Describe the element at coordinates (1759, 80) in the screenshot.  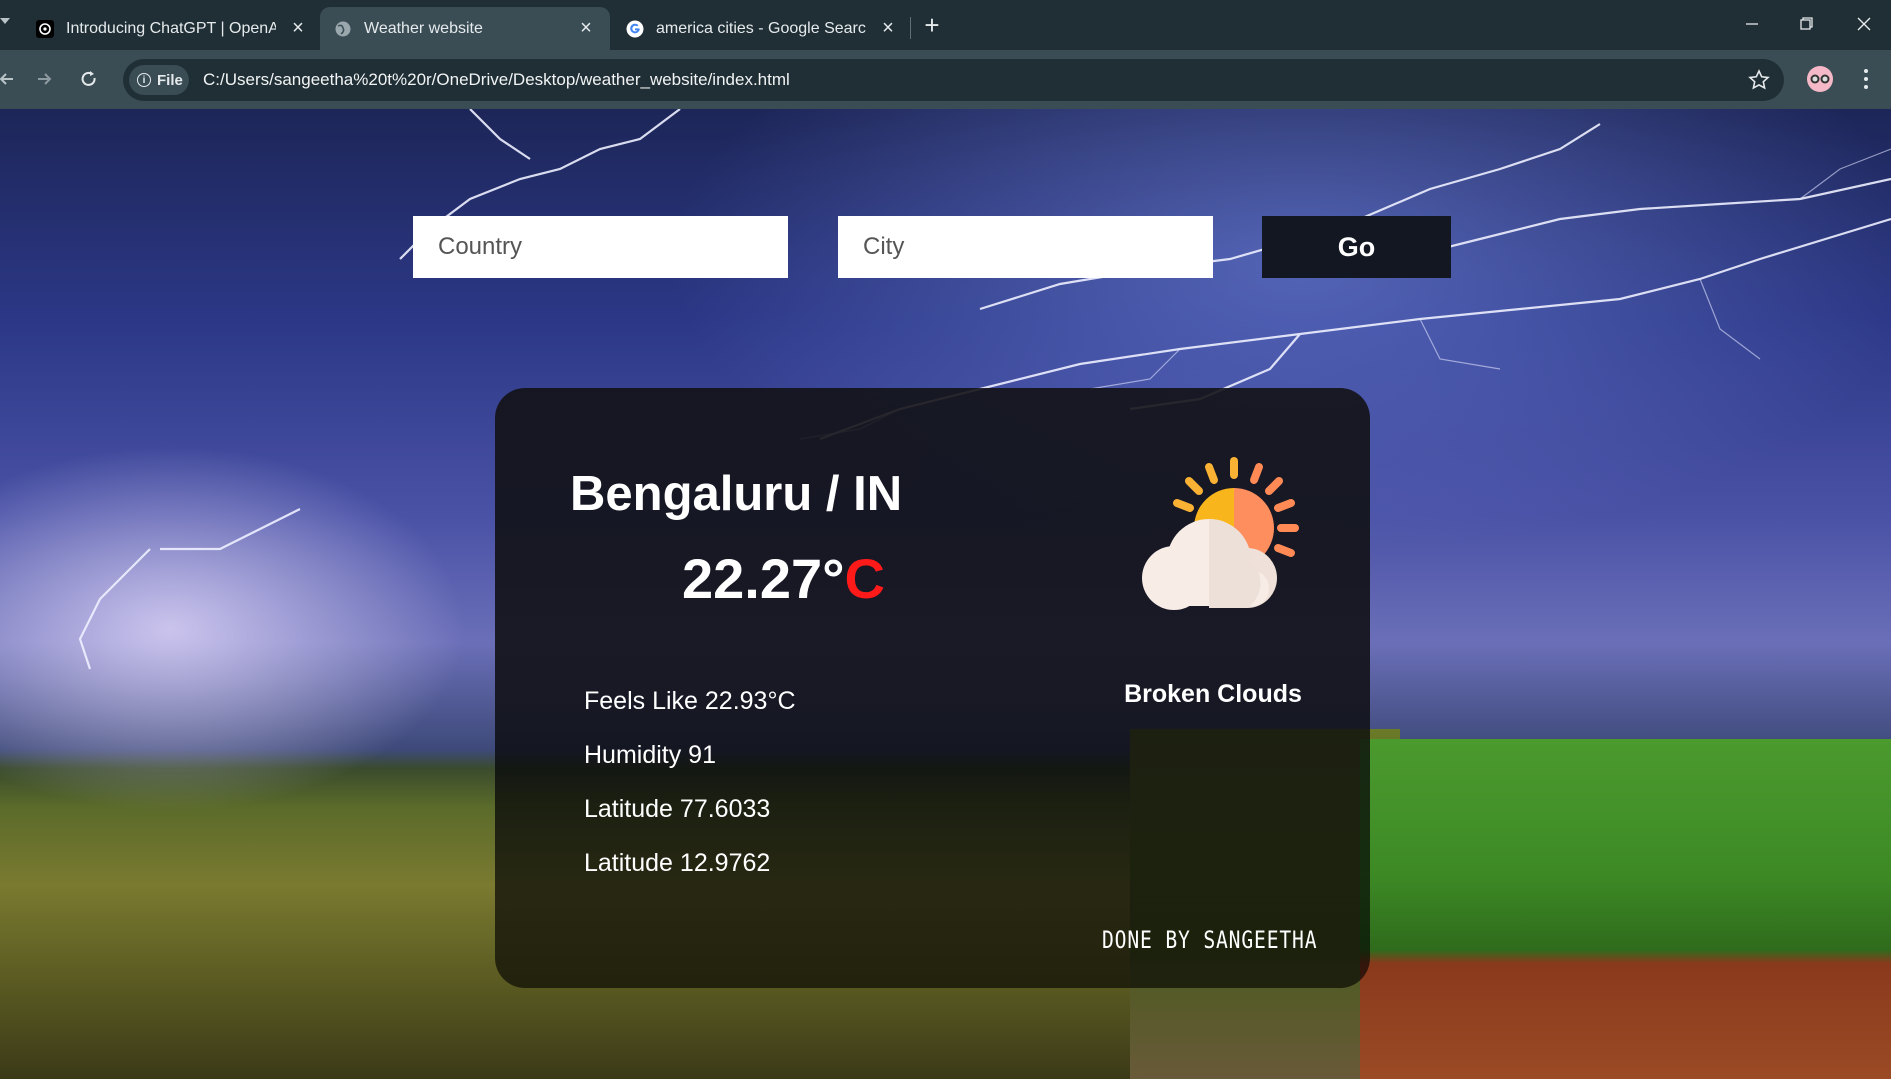
I see `bookmark-star-icon` at that location.